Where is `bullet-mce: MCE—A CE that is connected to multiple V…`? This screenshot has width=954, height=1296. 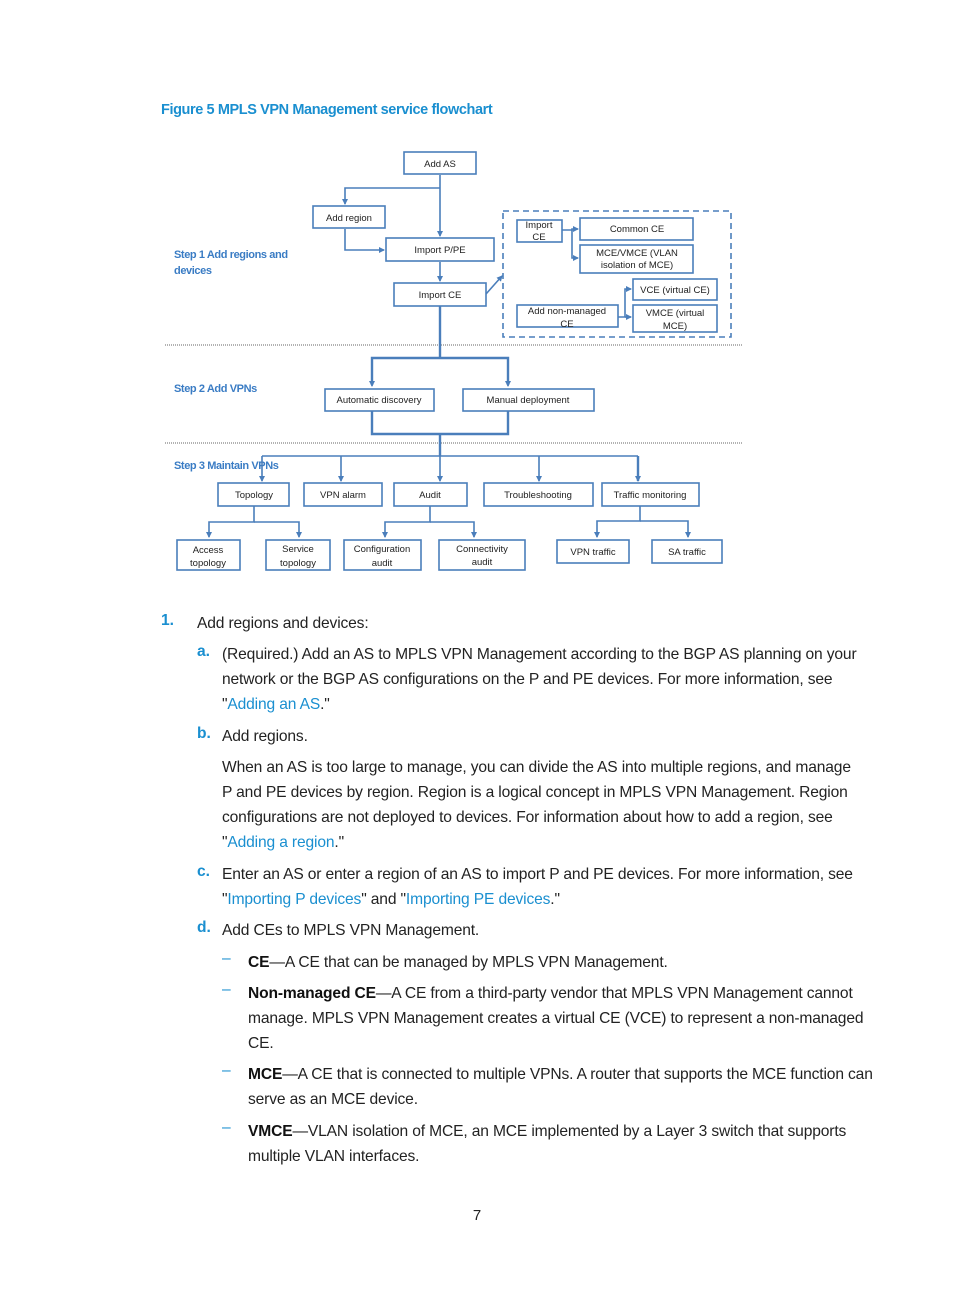 bullet-mce: MCE—A CE that is connected to multiple V… is located at coordinates (560, 1087).